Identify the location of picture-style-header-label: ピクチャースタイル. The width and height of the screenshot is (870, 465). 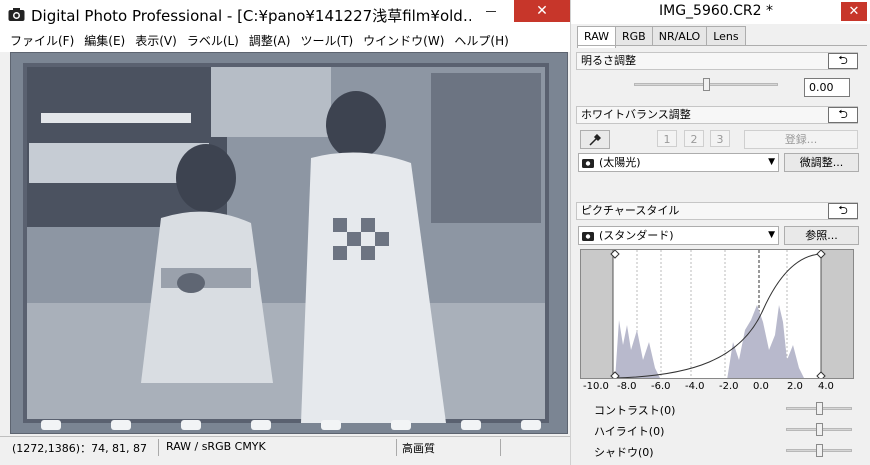
(630, 210).